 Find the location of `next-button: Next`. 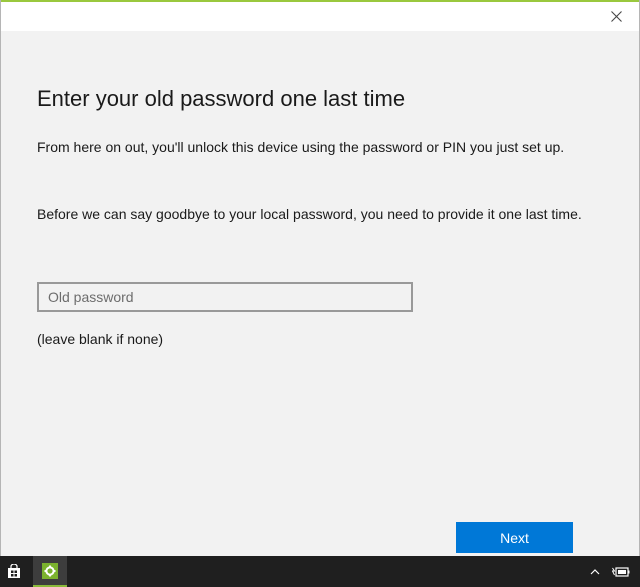

next-button: Next is located at coordinates (514, 537).